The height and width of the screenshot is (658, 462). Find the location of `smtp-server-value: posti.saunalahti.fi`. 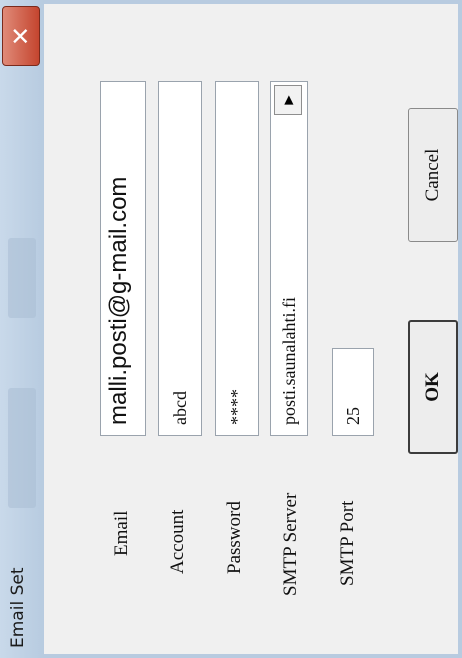

smtp-server-value: posti.saunalahti.fi is located at coordinates (289, 361).